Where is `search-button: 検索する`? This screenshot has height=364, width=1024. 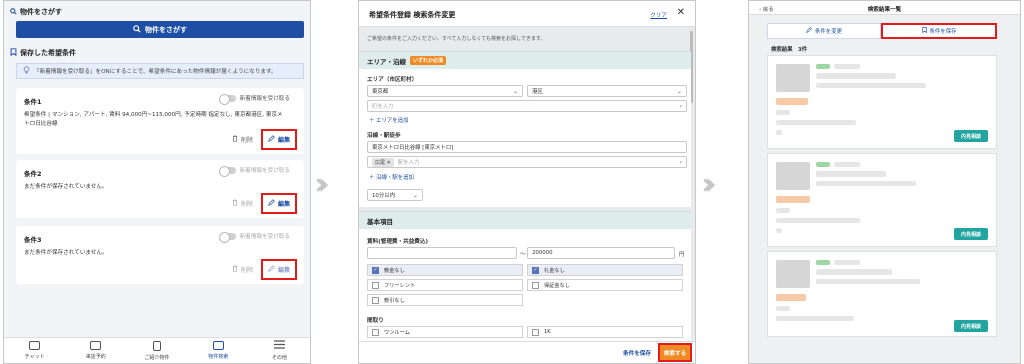
search-button: 検索する is located at coordinates (675, 352).